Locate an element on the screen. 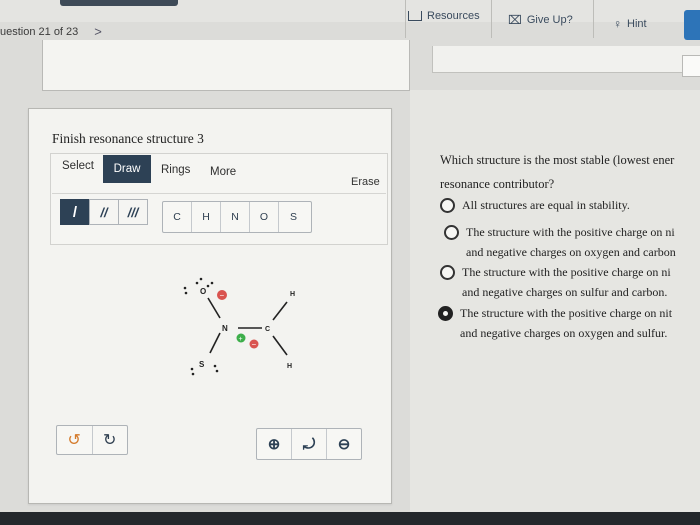 This screenshot has height=525, width=700. atom-nitrogen: N is located at coordinates (225, 328).